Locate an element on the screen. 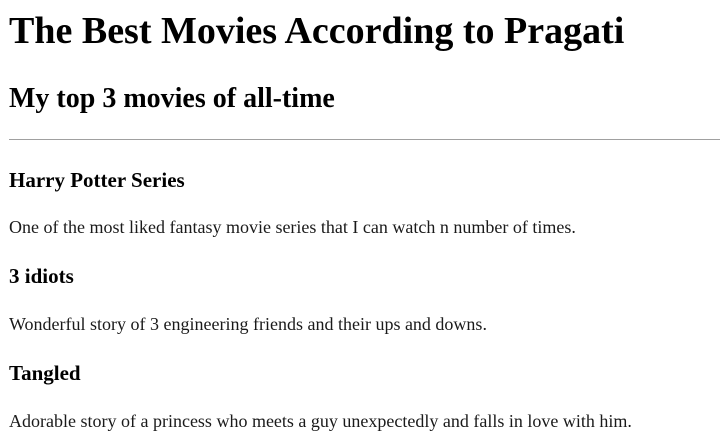 The height and width of the screenshot is (442, 720). movie-title-tangled: Tangled is located at coordinates (45, 373).